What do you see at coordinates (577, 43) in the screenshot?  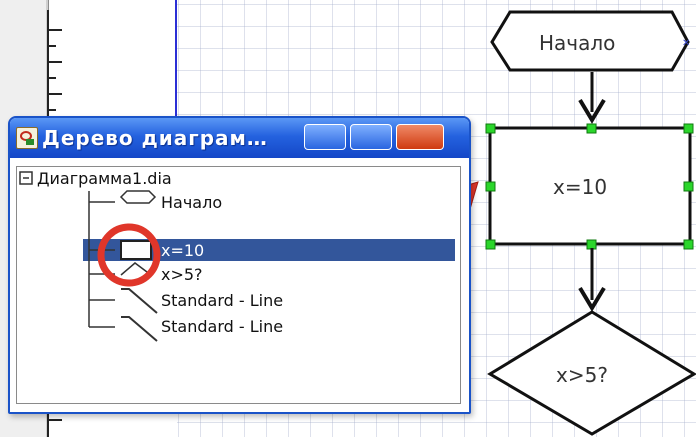 I see `start-node-label: Начало` at bounding box center [577, 43].